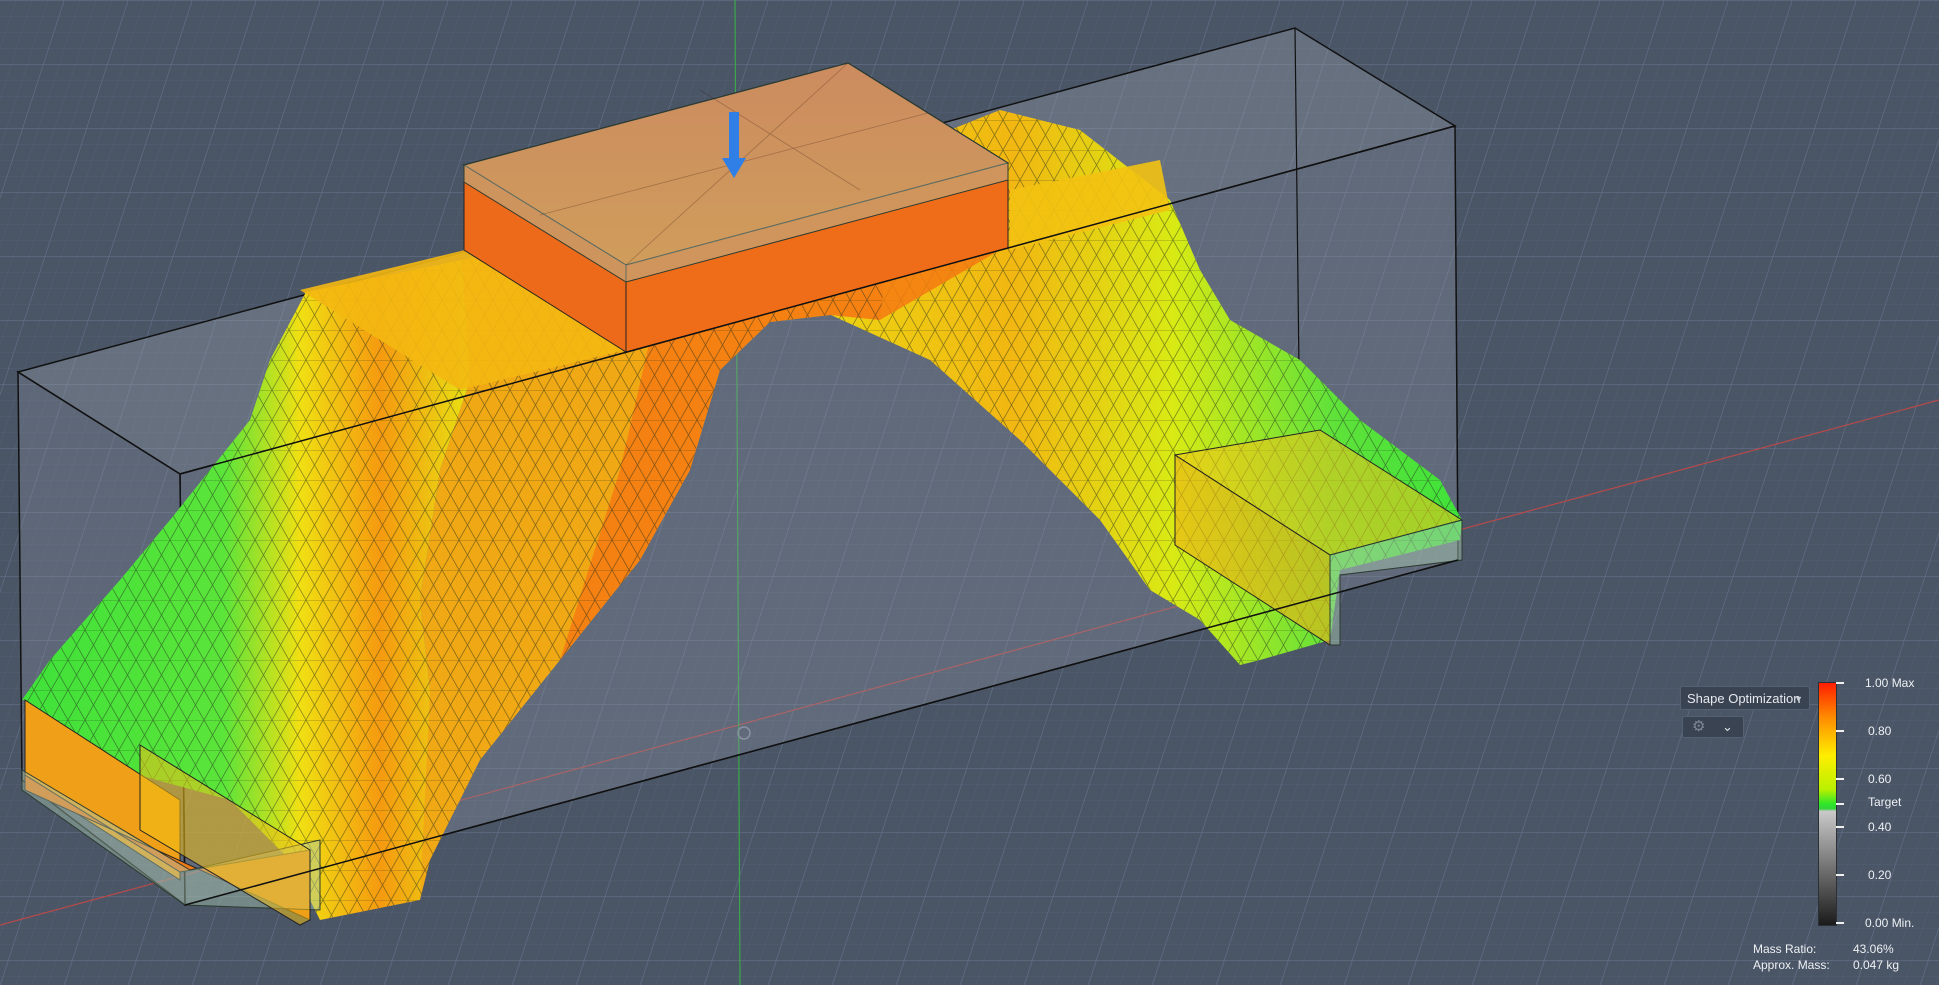  What do you see at coordinates (1713, 727) in the screenshot?
I see `legend-settings-button: ⚙ ⌄` at bounding box center [1713, 727].